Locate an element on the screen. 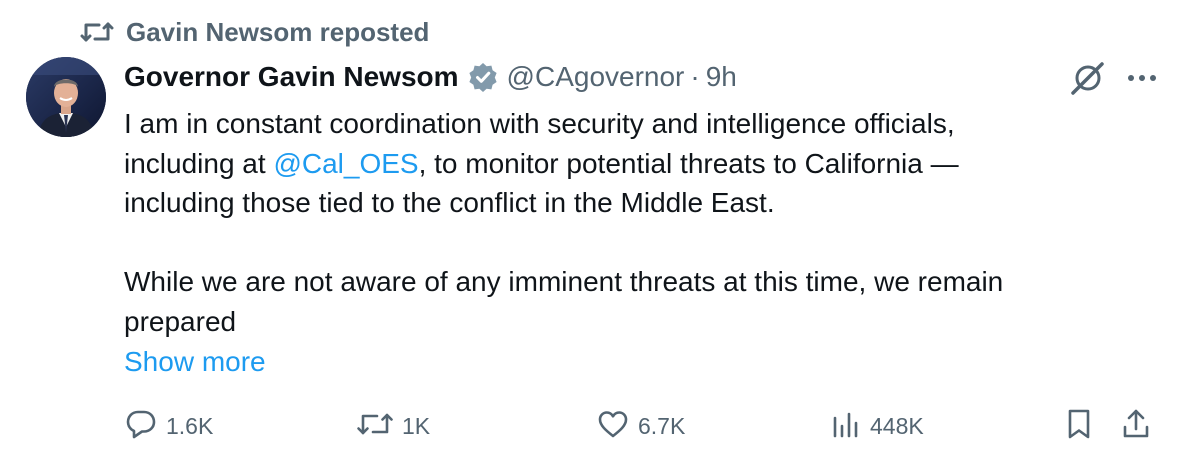 Image resolution: width=1190 pixels, height=454 pixels. like-button: 6.7K is located at coordinates (640, 426).